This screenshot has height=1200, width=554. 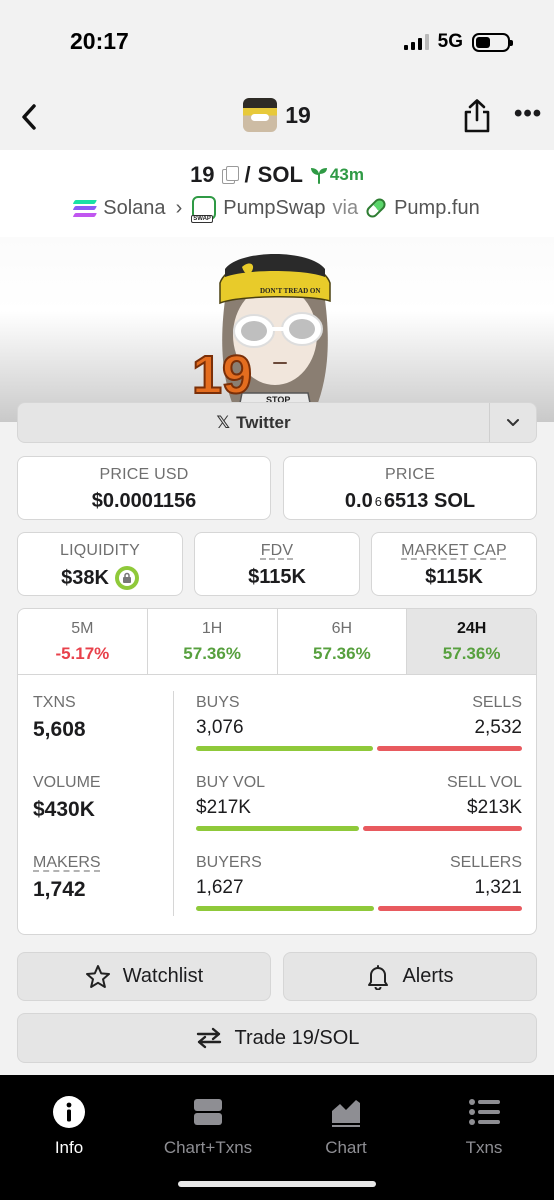 What do you see at coordinates (223, 422) in the screenshot?
I see `x-icon: 𝕏` at bounding box center [223, 422].